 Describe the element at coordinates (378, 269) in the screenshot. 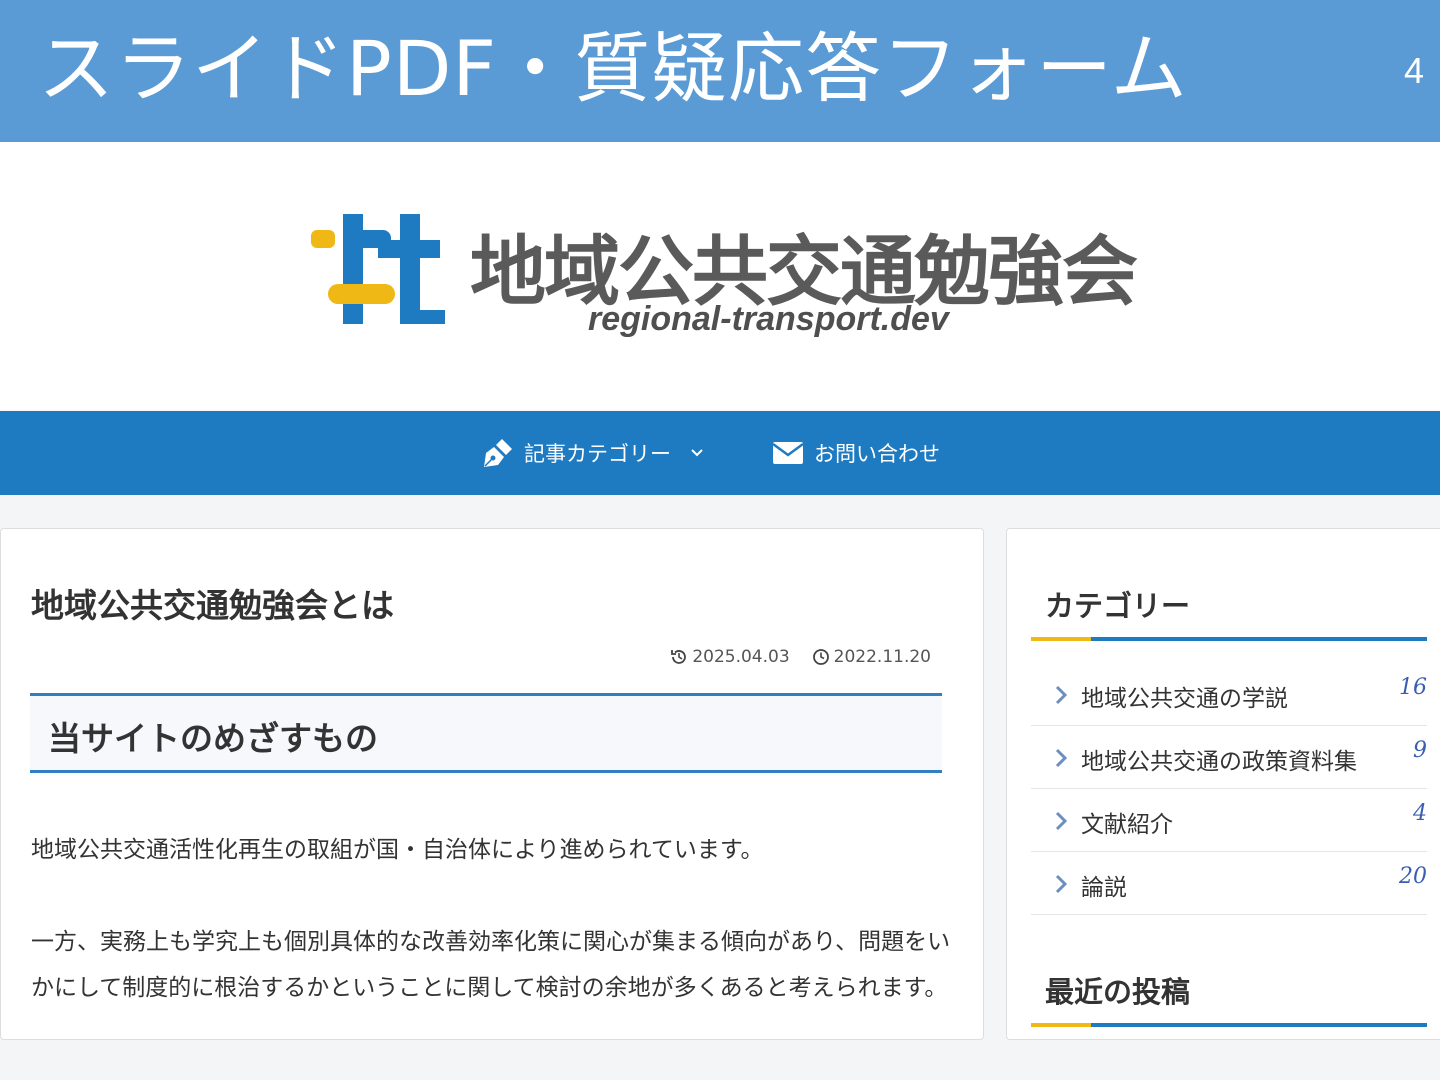

I see `rt-logo-icon` at that location.